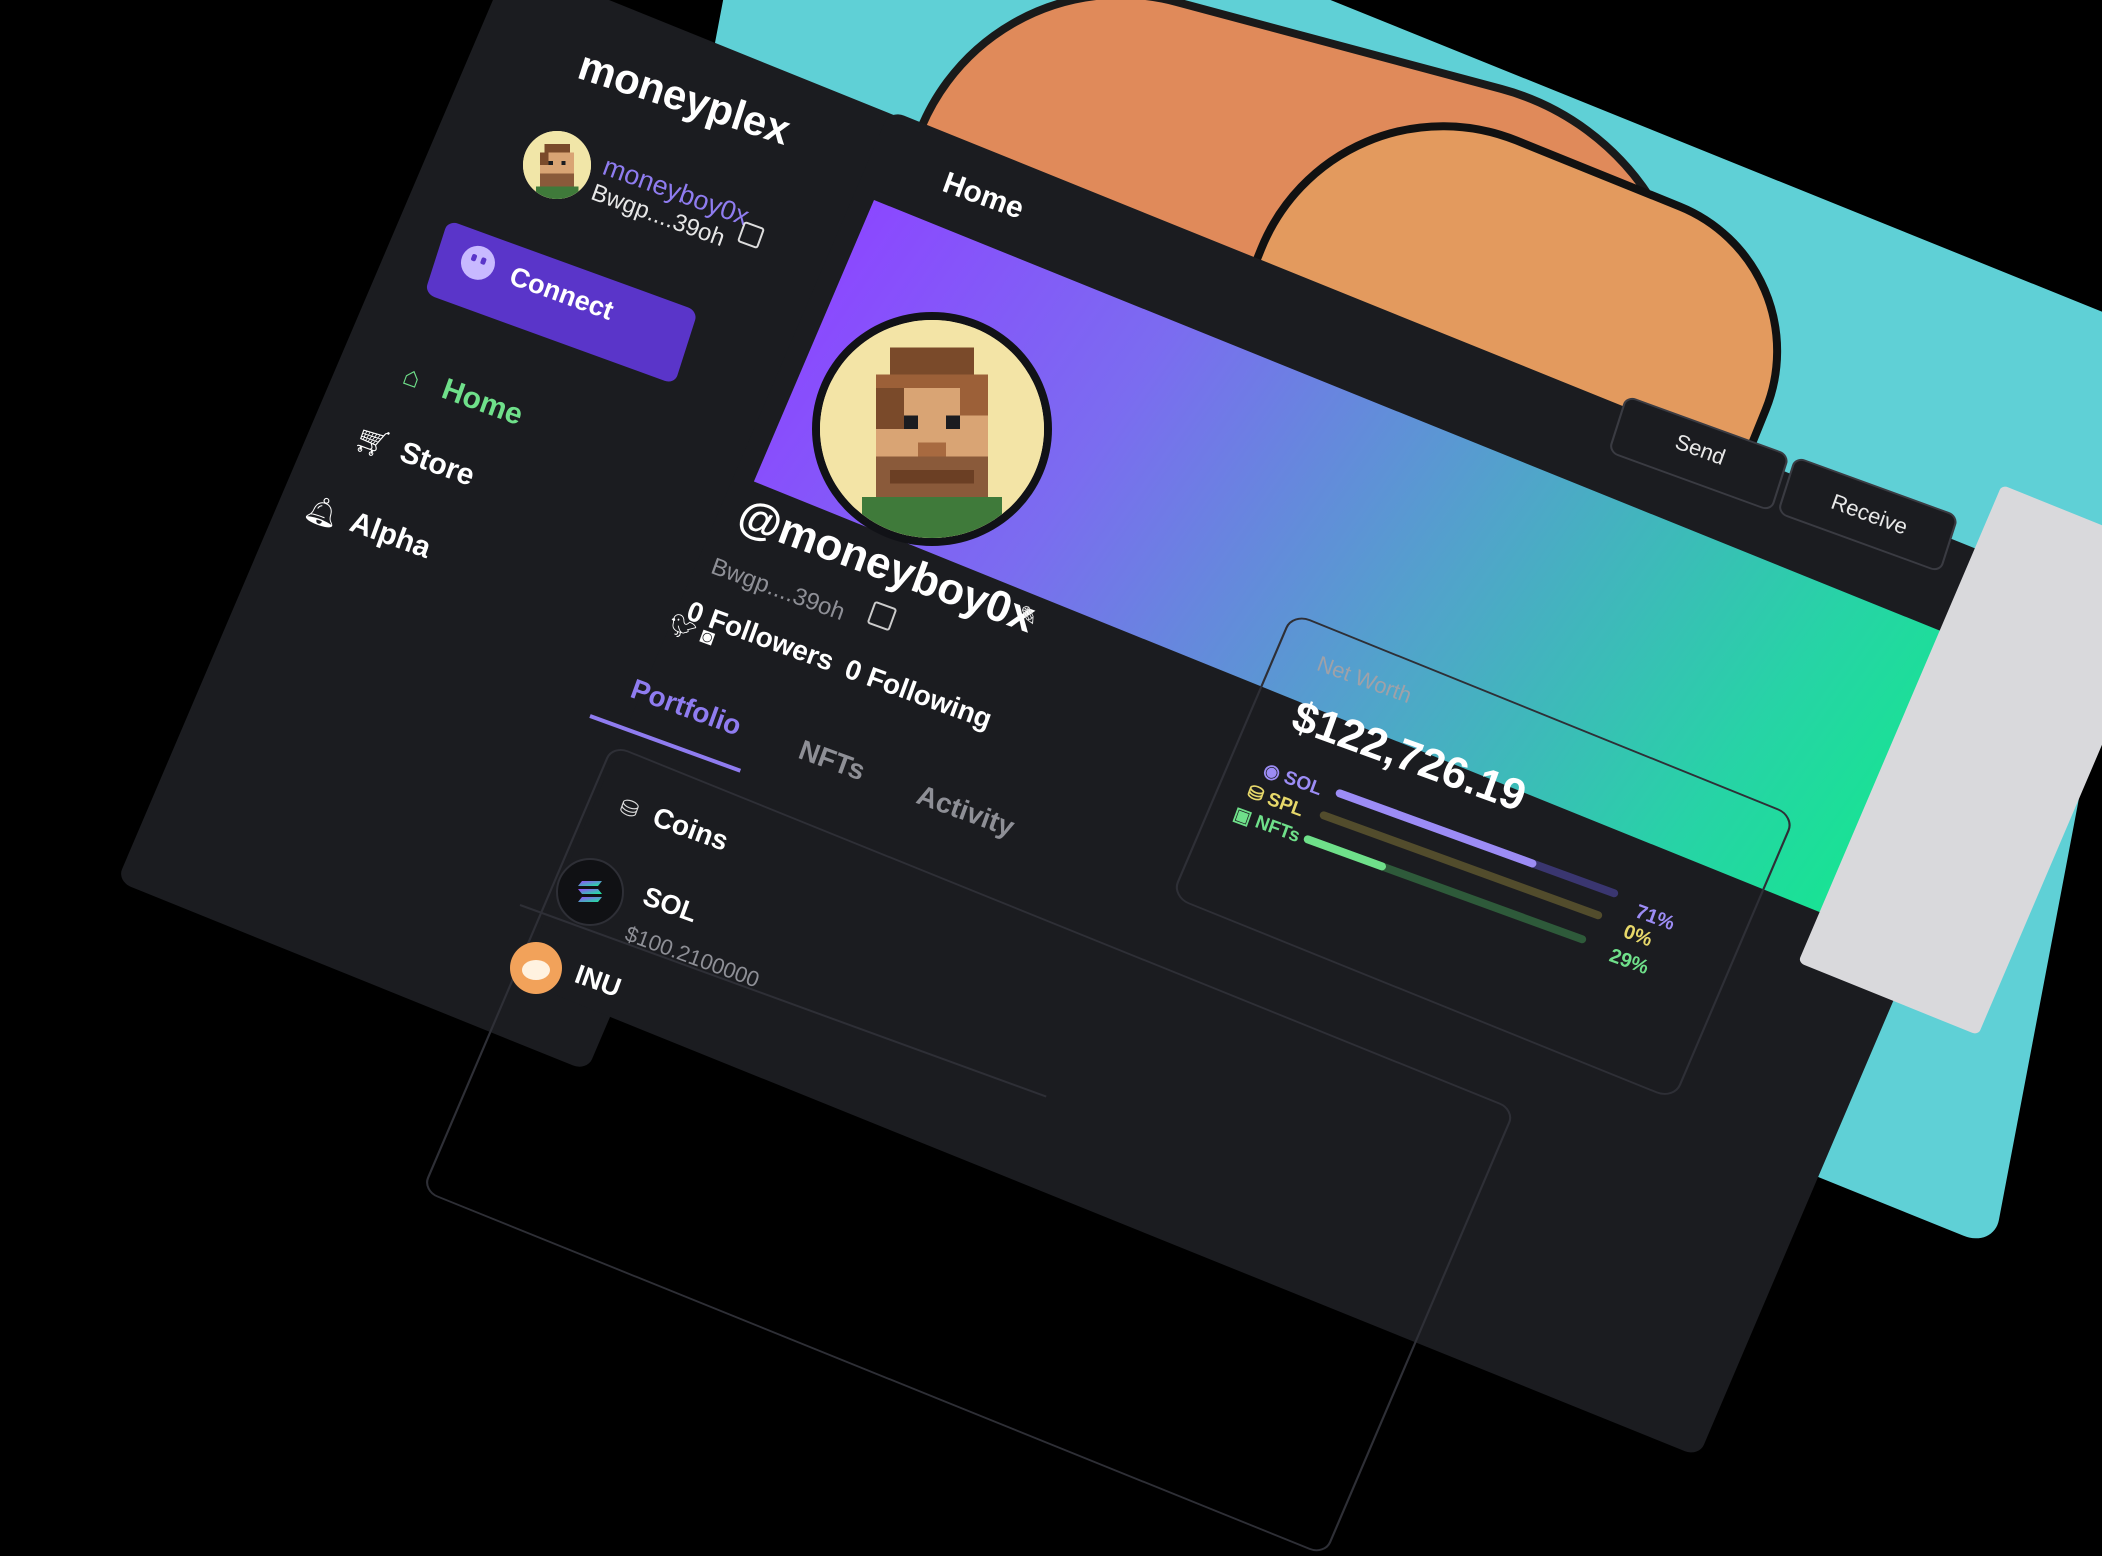 The height and width of the screenshot is (1556, 2102). Describe the element at coordinates (557, 165) in the screenshot. I see `avatar` at that location.